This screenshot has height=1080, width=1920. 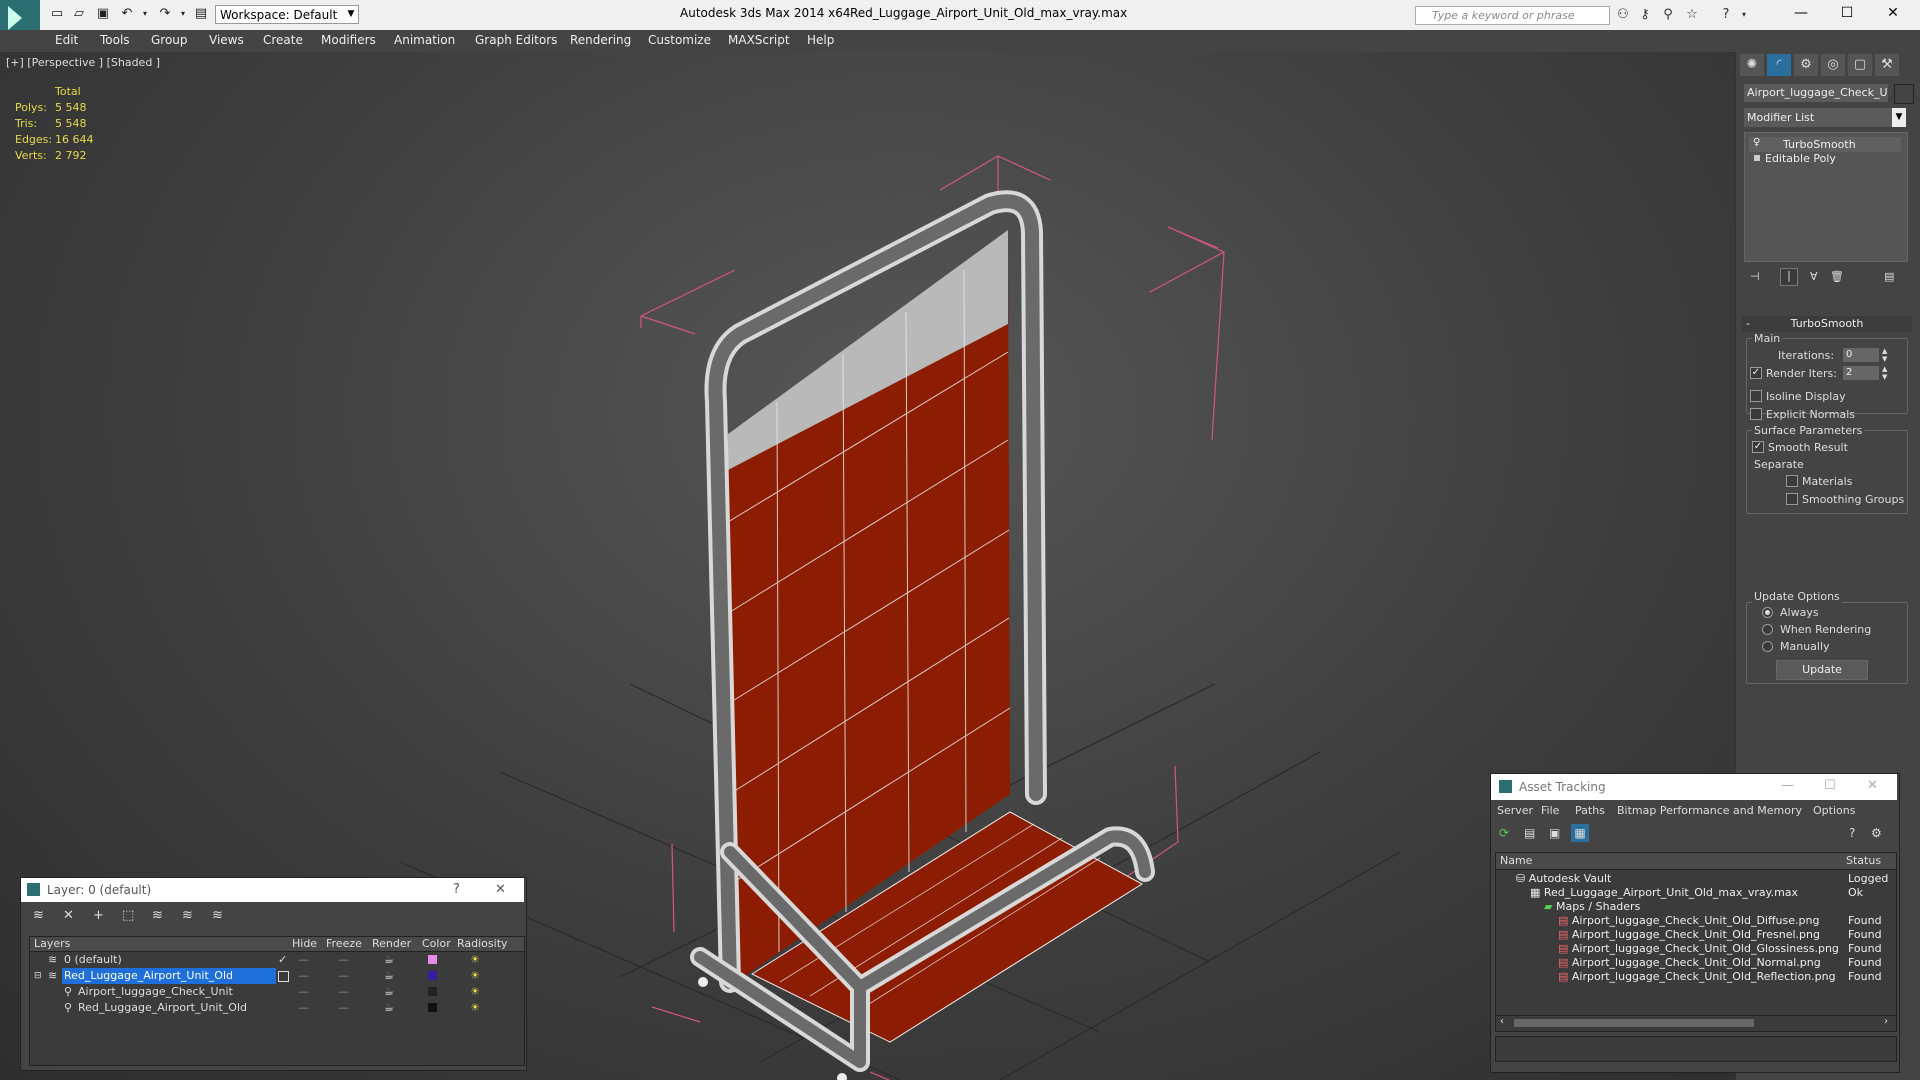 I want to click on table-view-icon: ▦, so click(x=1580, y=833).